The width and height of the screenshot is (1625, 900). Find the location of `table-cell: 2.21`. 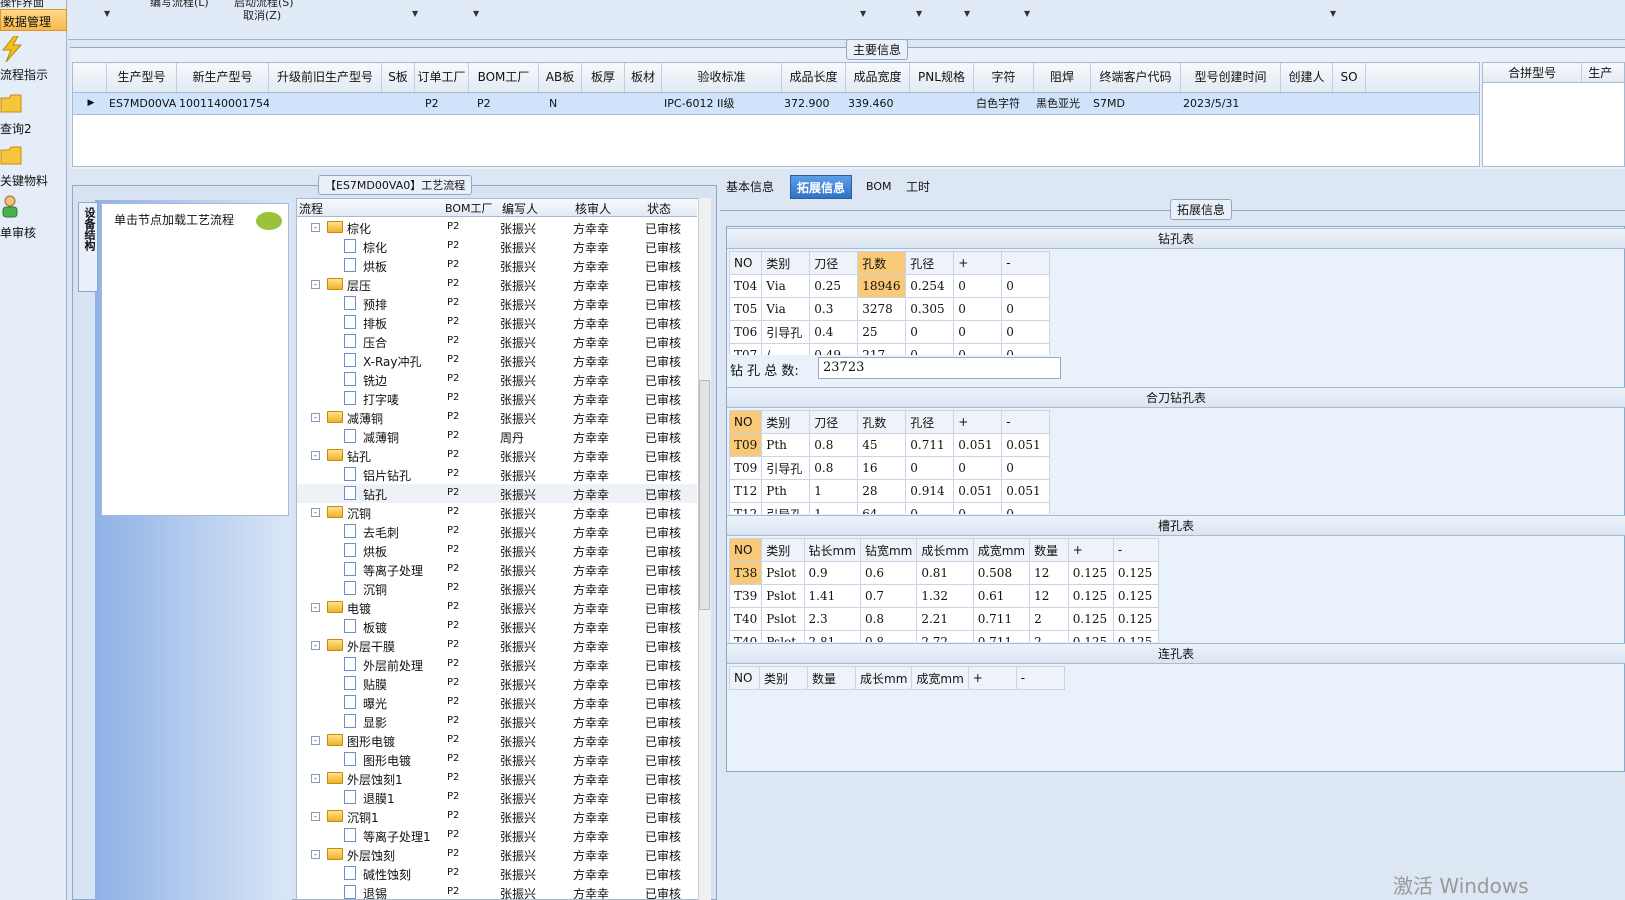

table-cell: 2.21 is located at coordinates (945, 619).